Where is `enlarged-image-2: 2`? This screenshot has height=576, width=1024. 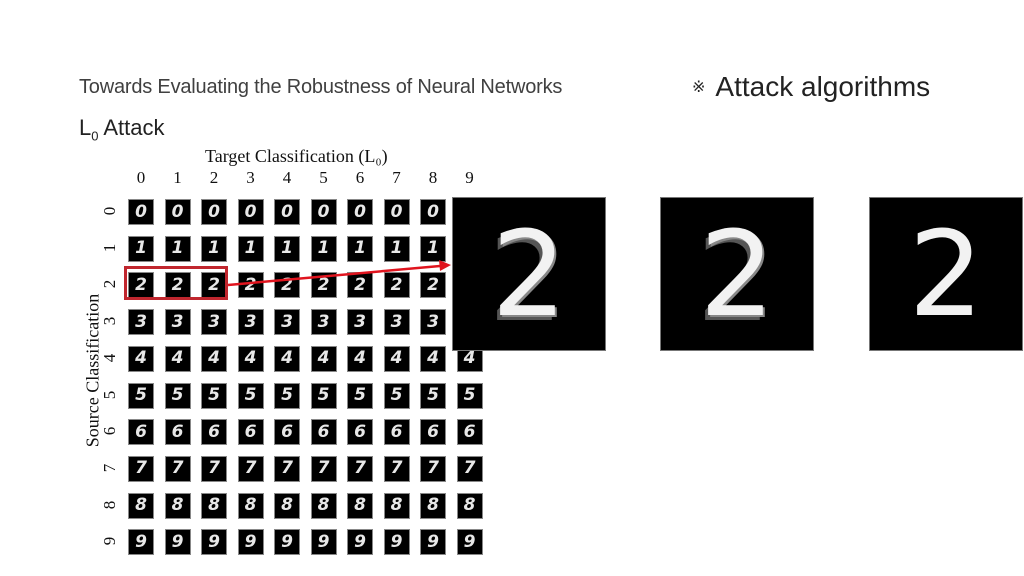
enlarged-image-2: 2 is located at coordinates (737, 274).